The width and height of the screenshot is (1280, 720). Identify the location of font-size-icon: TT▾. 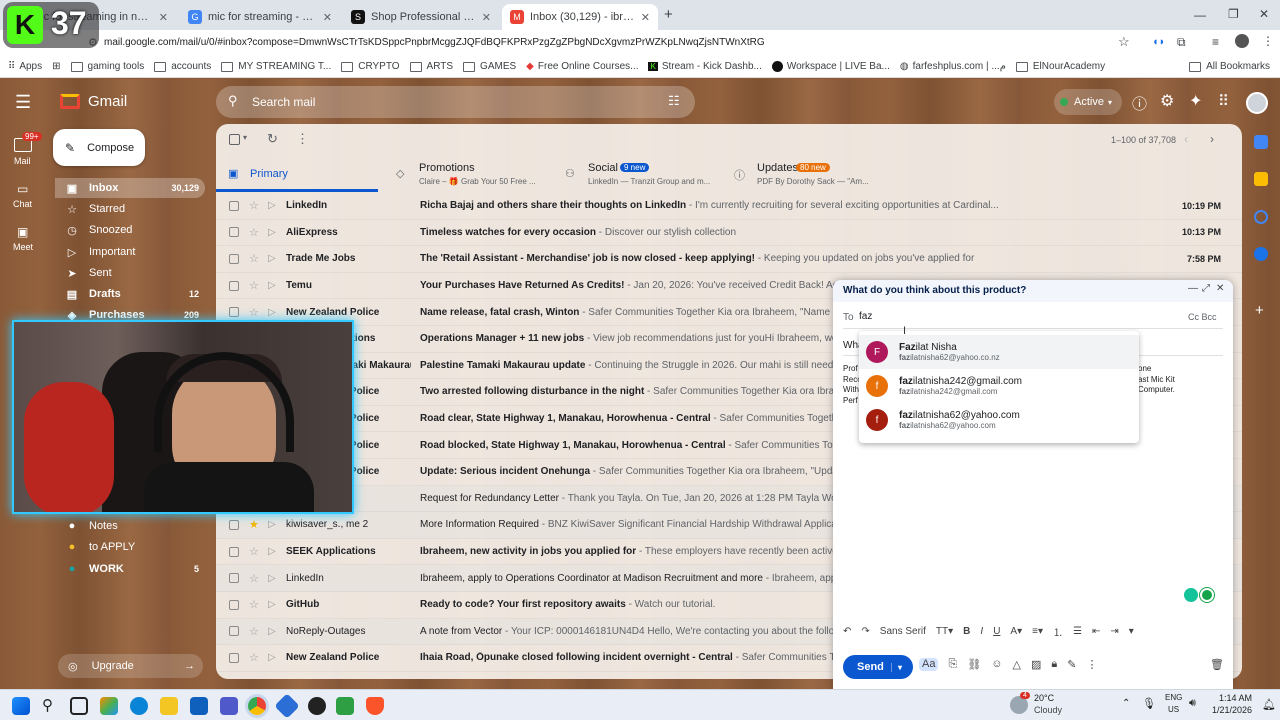
(944, 631).